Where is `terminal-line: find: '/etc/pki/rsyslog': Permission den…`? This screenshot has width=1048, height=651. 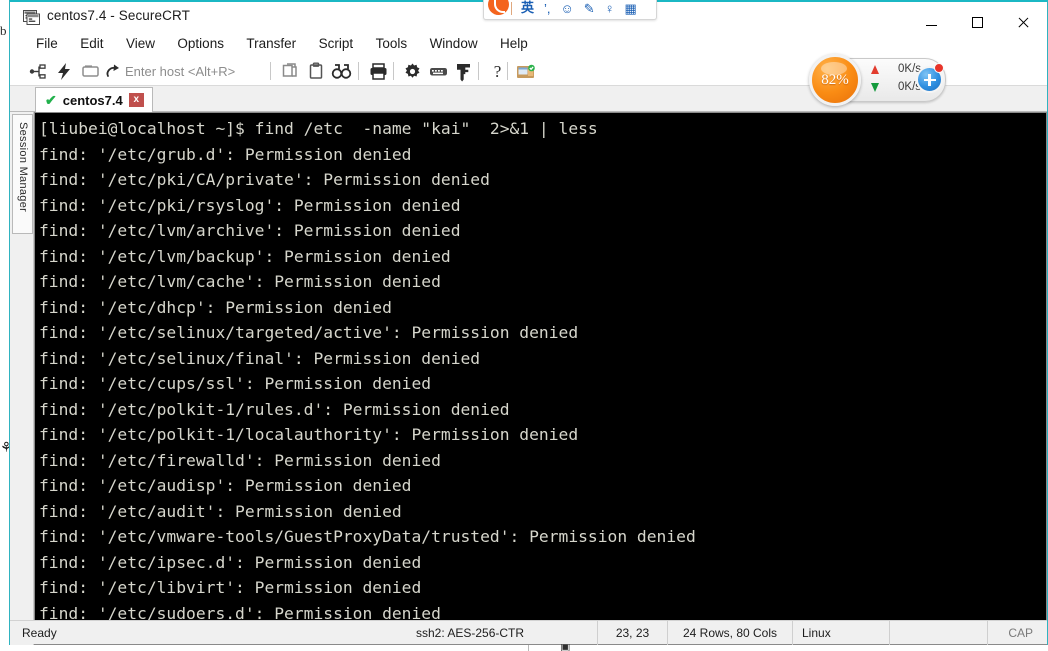
terminal-line: find: '/etc/pki/rsyslog': Permission den… is located at coordinates (250, 205).